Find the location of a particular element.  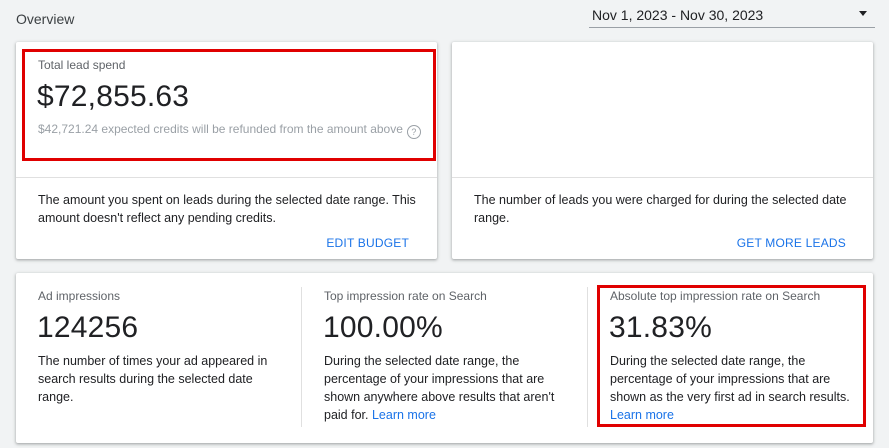

get-more-leads-button: GET MORE LEADS is located at coordinates (791, 243).